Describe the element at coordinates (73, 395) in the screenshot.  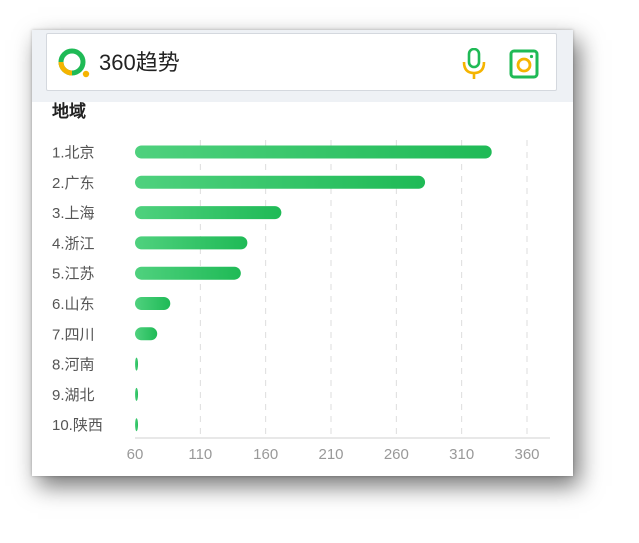
I see `category-label: 9.湖北` at that location.